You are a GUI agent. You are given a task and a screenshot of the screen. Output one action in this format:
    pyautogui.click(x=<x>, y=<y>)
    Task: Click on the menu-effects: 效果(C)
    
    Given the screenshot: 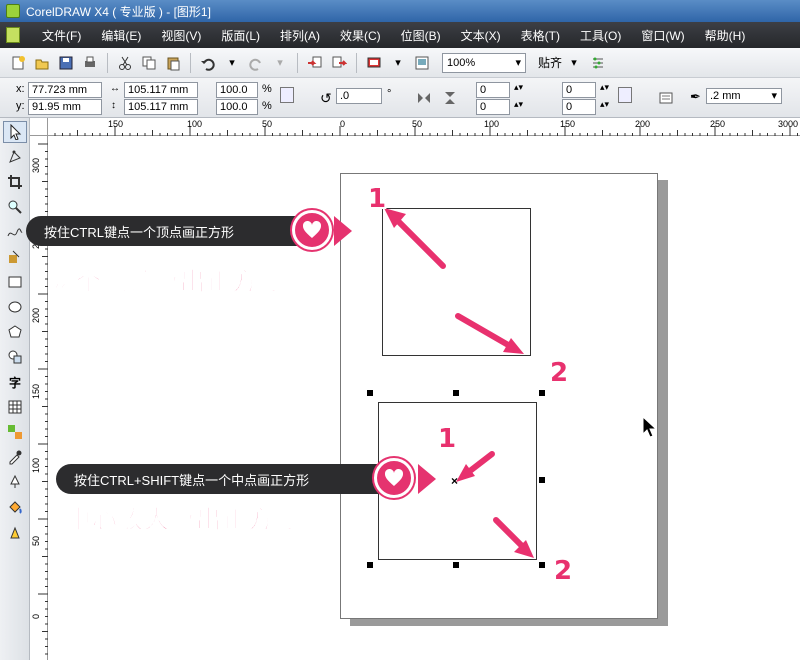 What is the action you would take?
    pyautogui.click(x=360, y=35)
    